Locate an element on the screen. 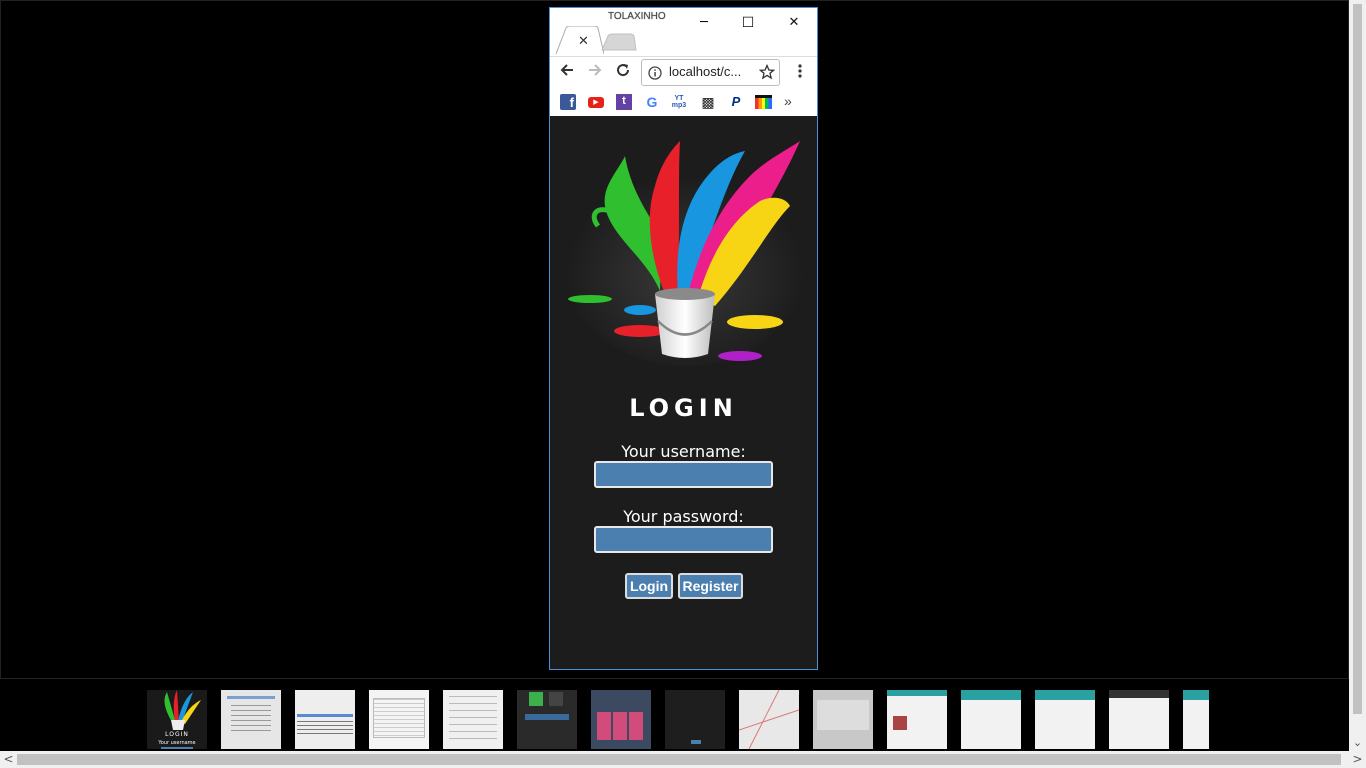 The width and height of the screenshot is (1366, 768). close-window-button: ✕ is located at coordinates (794, 23).